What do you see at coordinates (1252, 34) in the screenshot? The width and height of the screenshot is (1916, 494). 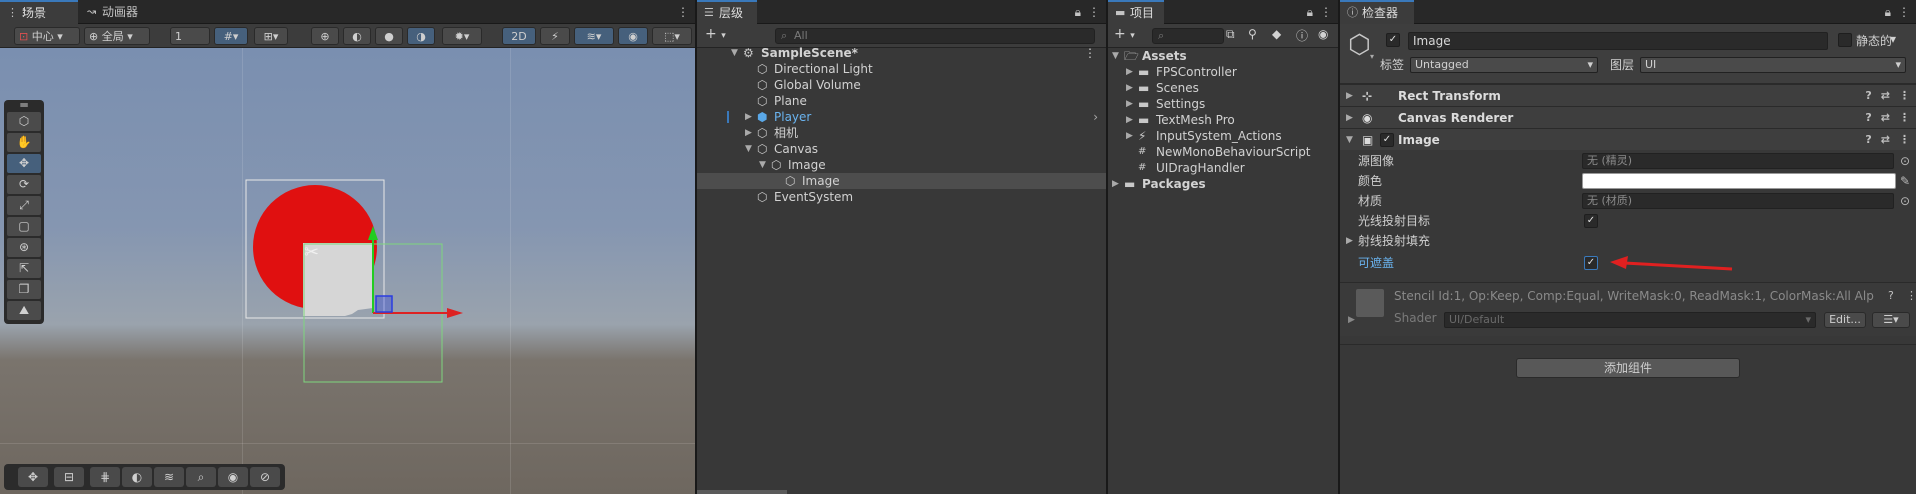 I see `filter-icon: ⚲` at bounding box center [1252, 34].